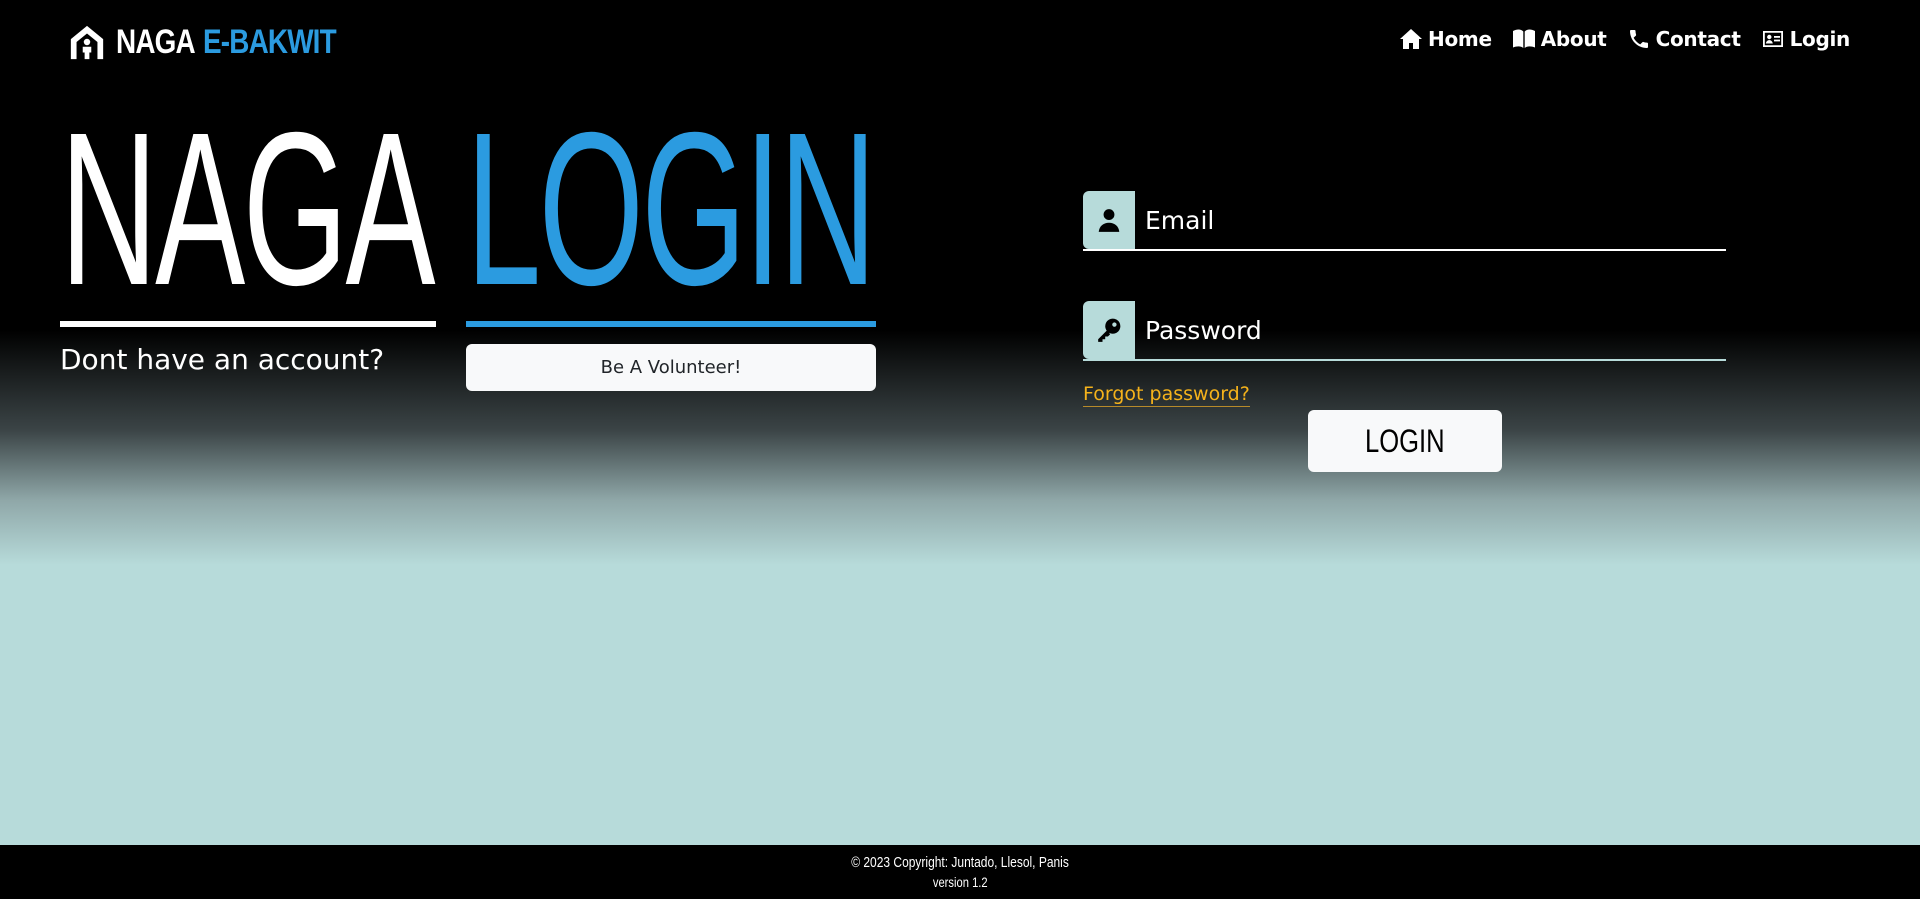 This screenshot has width=1920, height=899. I want to click on hero-title: NAGA LOGIN, so click(468, 209).